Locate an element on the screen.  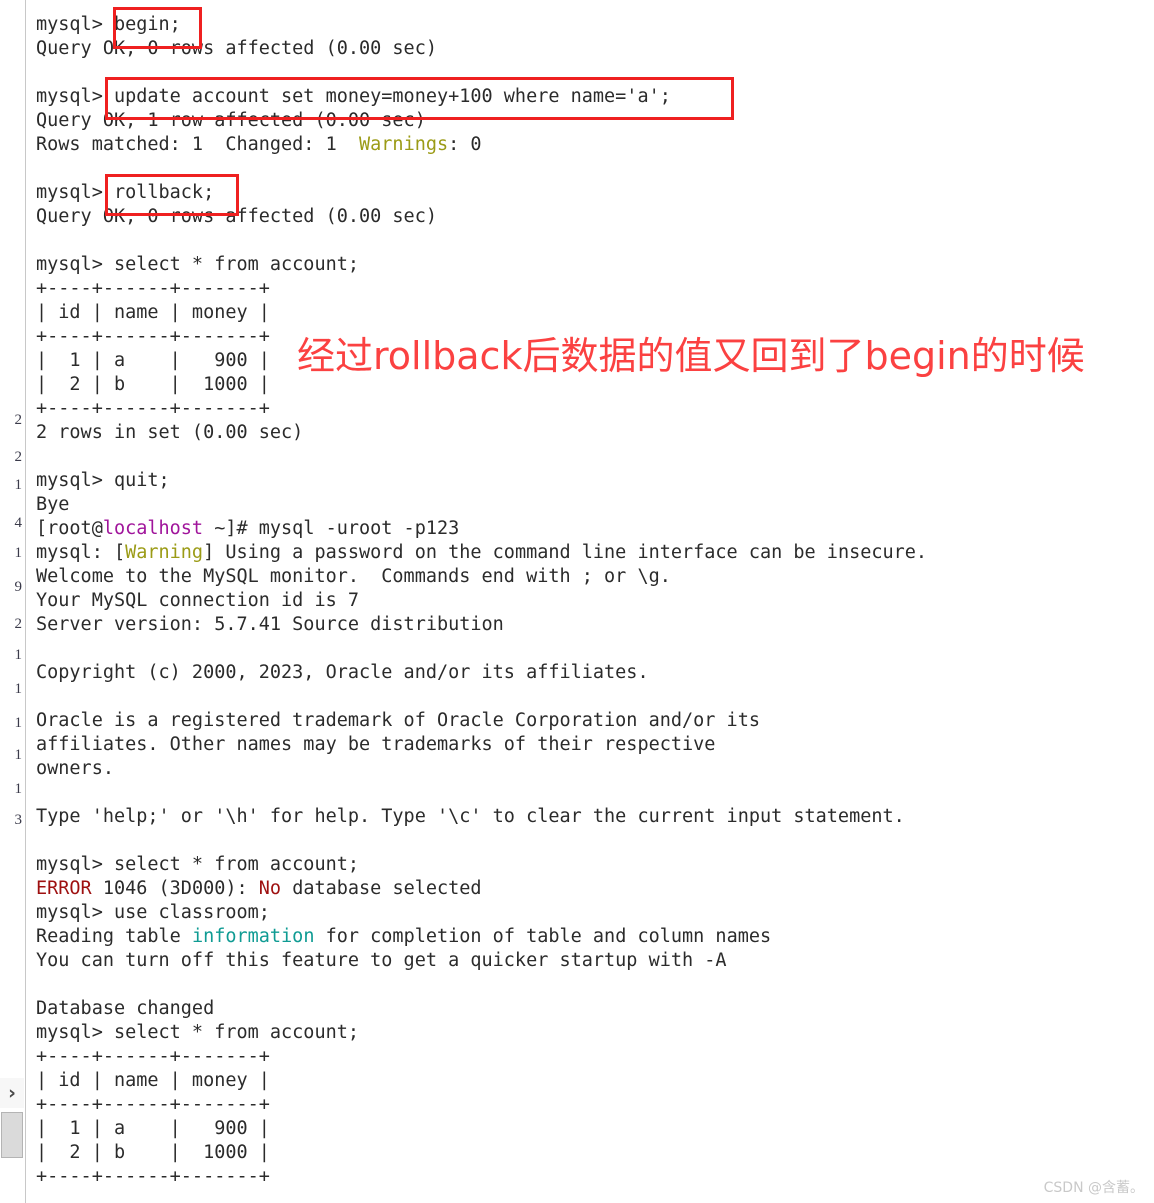
terminal-text: Database changed is located at coordinates (125, 1008).